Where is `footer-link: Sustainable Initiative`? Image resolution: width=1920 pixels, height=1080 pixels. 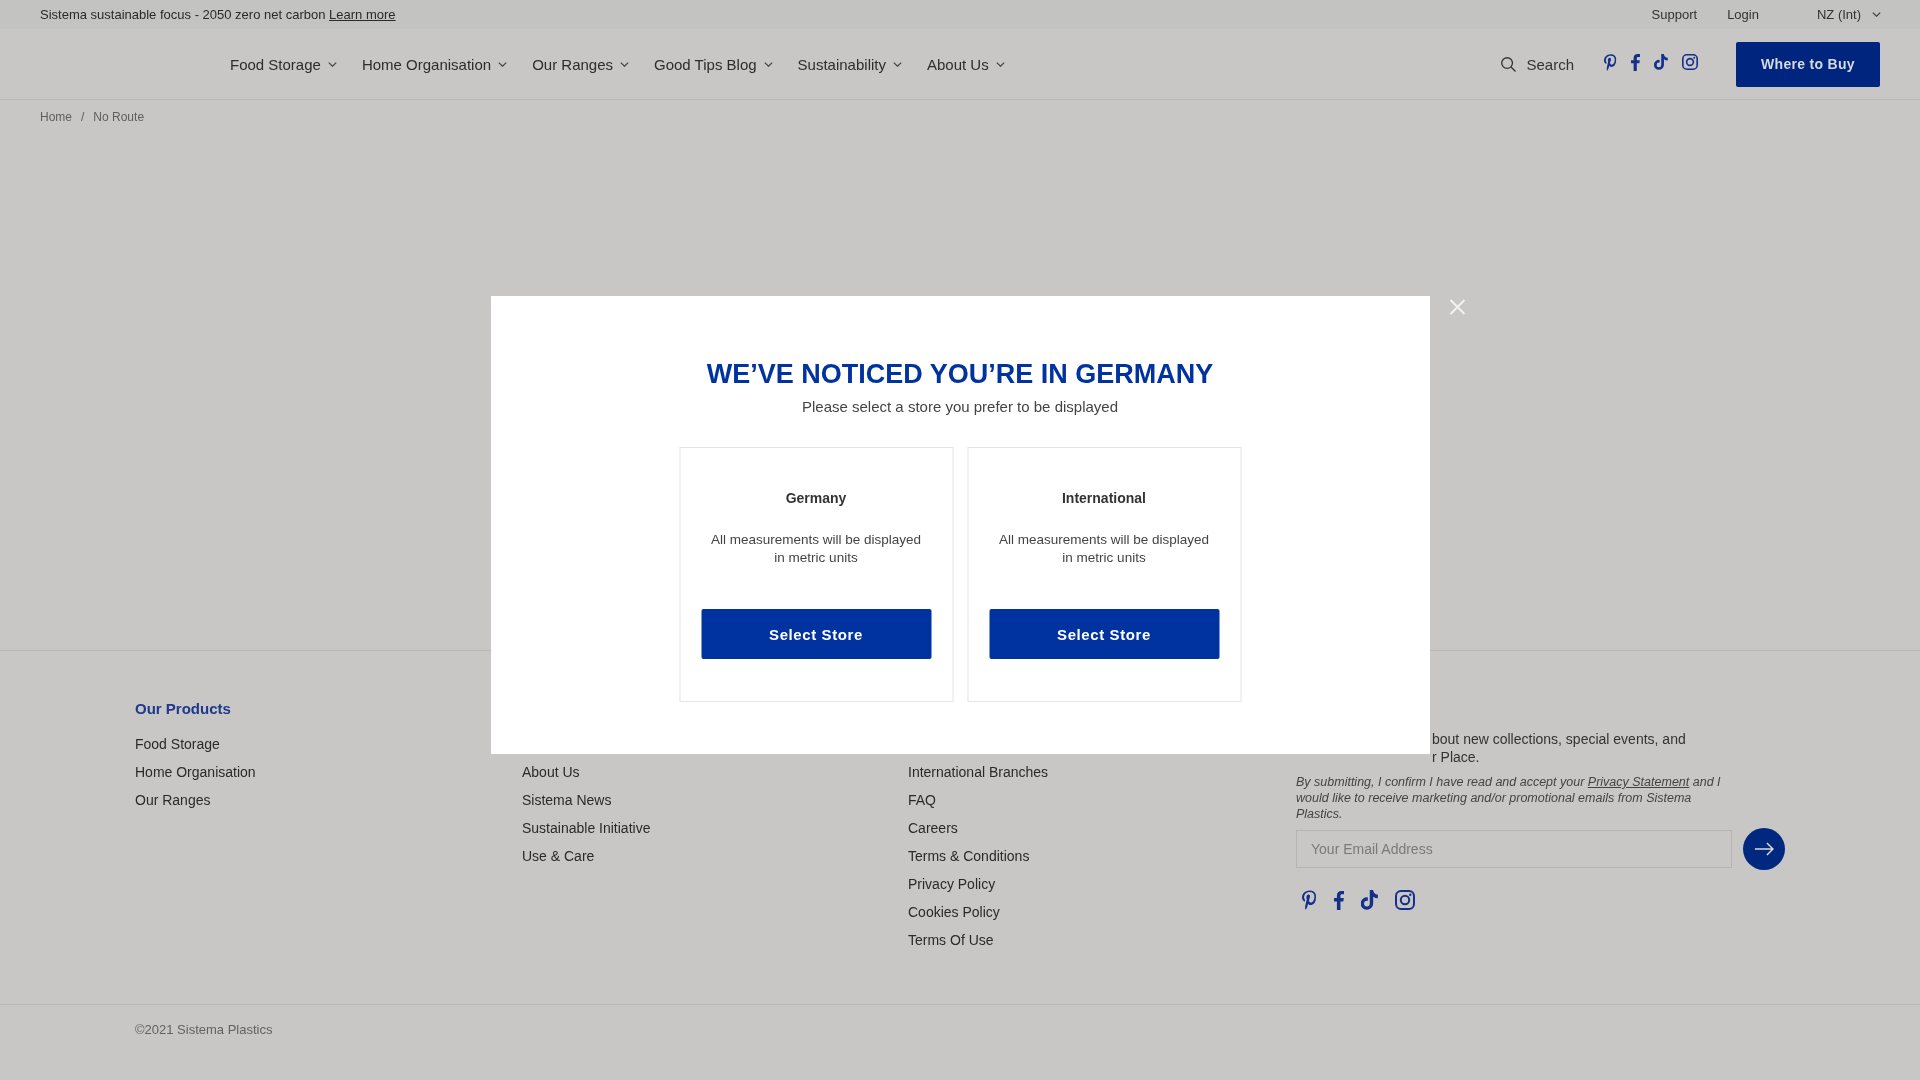 footer-link: Sustainable Initiative is located at coordinates (586, 828).